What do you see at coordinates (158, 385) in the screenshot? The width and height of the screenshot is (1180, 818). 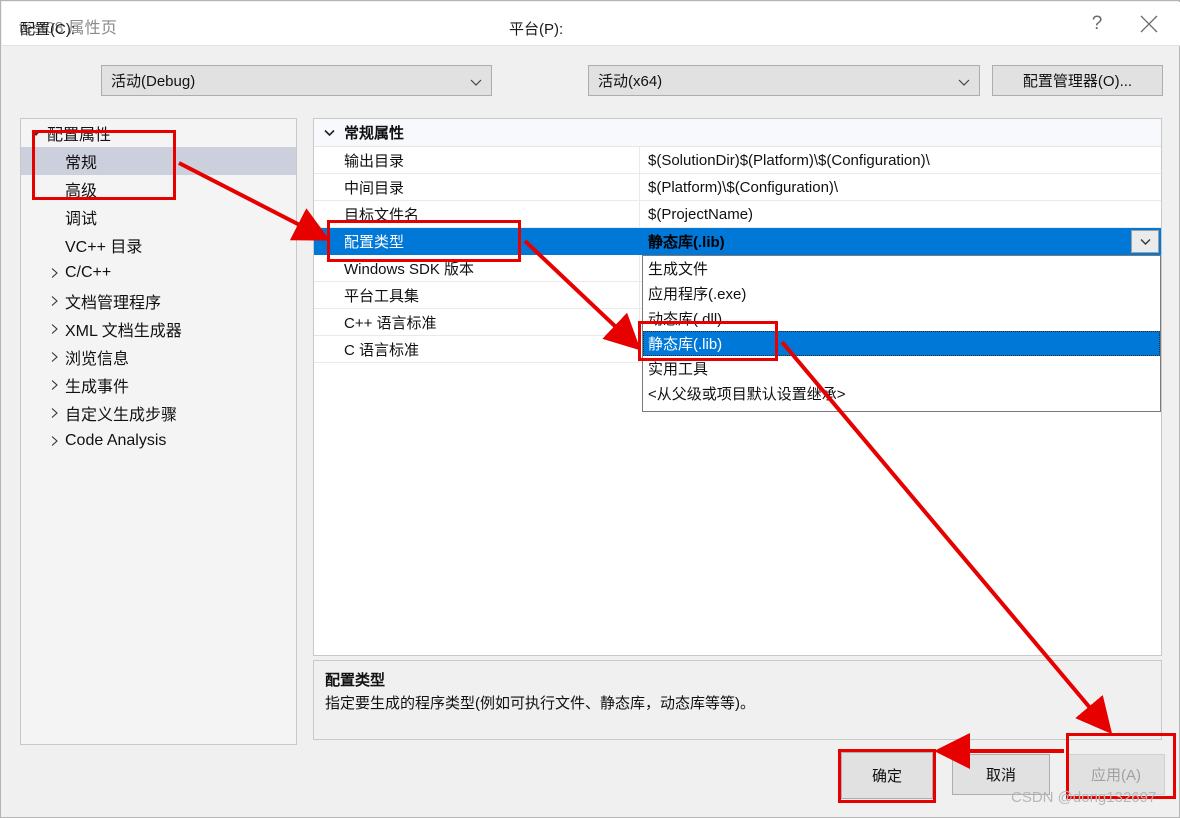 I see `tree-item-9: 生成事件` at bounding box center [158, 385].